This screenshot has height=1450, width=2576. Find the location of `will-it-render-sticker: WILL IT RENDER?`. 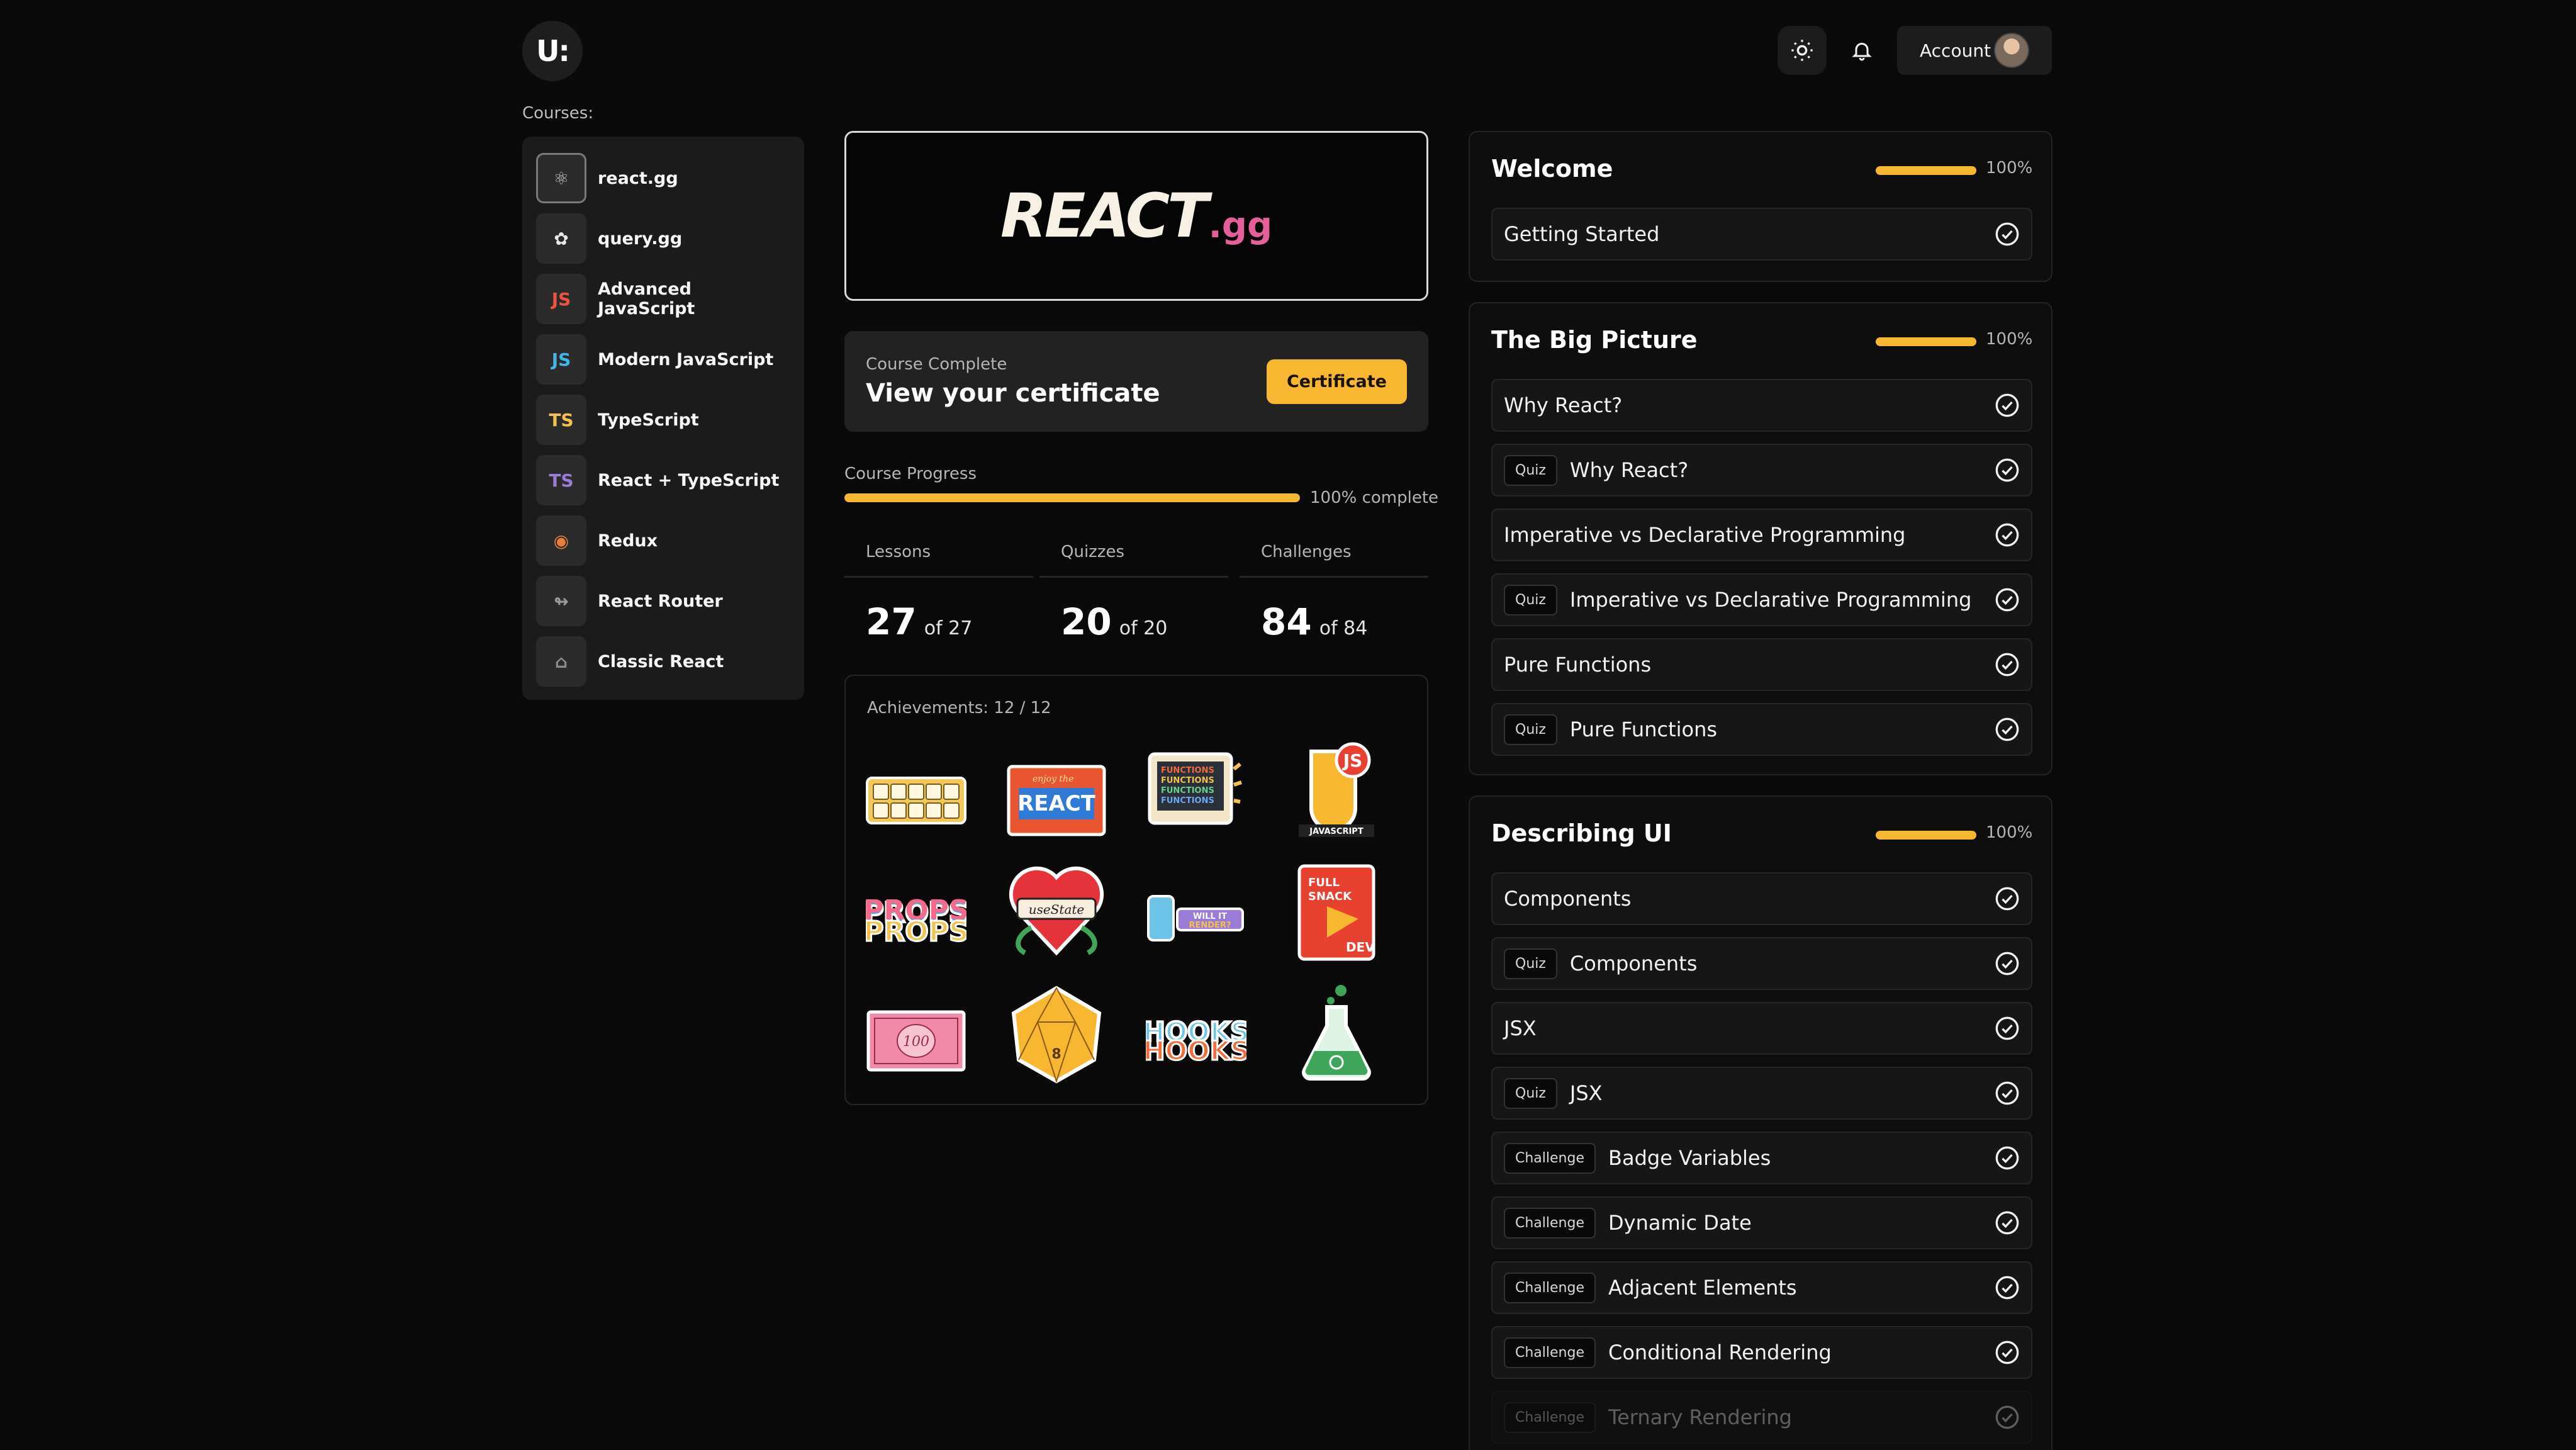

will-it-render-sticker: WILL IT RENDER? is located at coordinates (1196, 918).